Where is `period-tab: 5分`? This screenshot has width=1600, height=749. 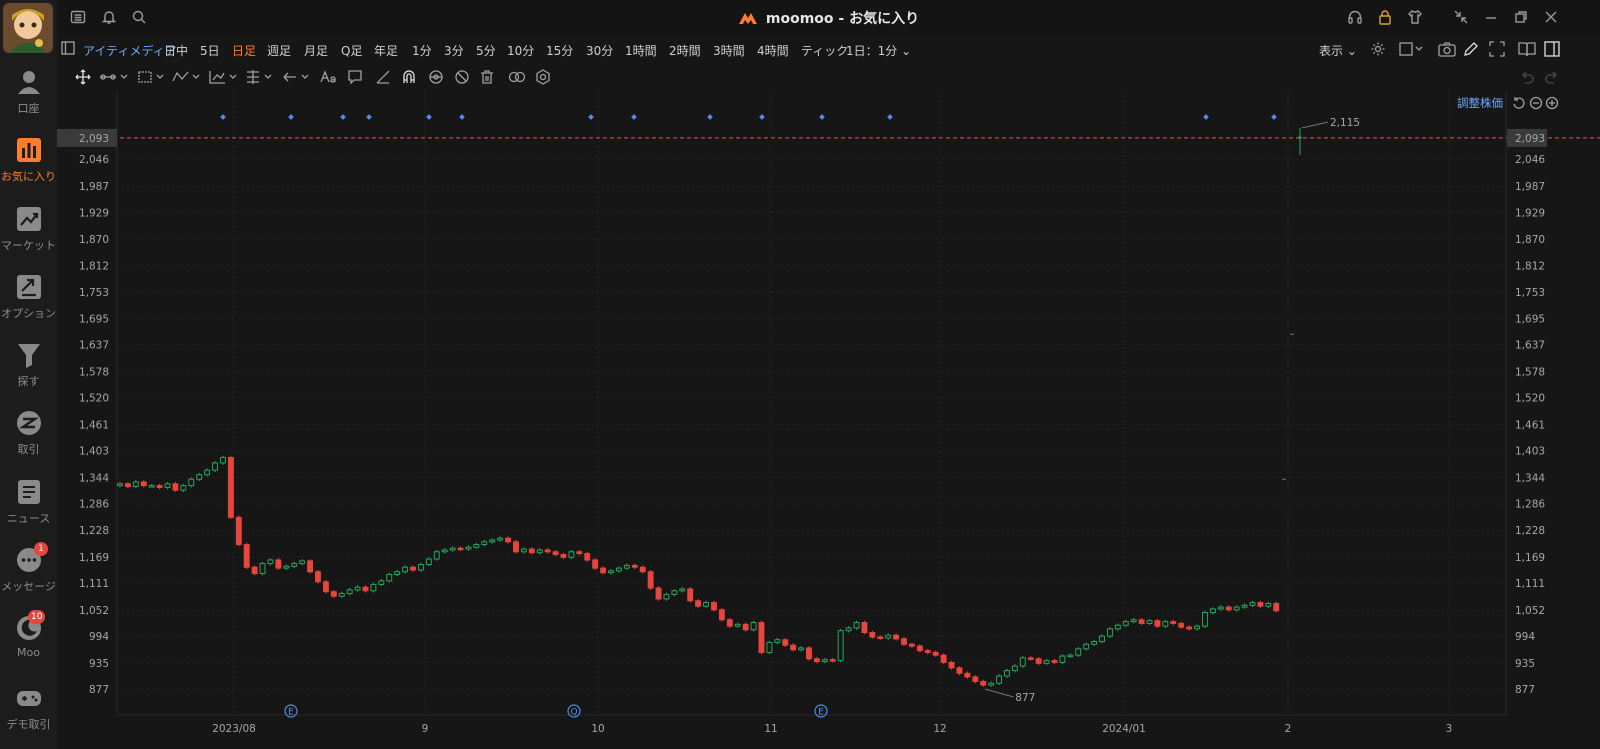 period-tab: 5分 is located at coordinates (486, 50).